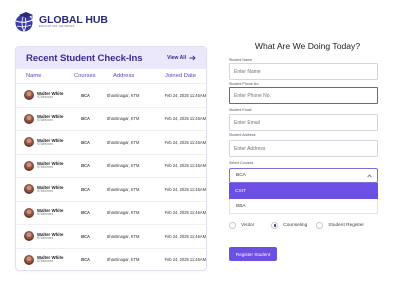 This screenshot has height=308, width=400. Describe the element at coordinates (253, 254) in the screenshot. I see `register-student-button: Register Student` at that location.